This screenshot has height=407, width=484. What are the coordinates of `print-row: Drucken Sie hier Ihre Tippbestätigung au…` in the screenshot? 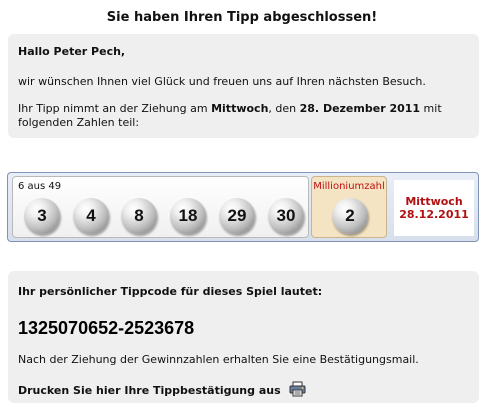 It's located at (243, 389).